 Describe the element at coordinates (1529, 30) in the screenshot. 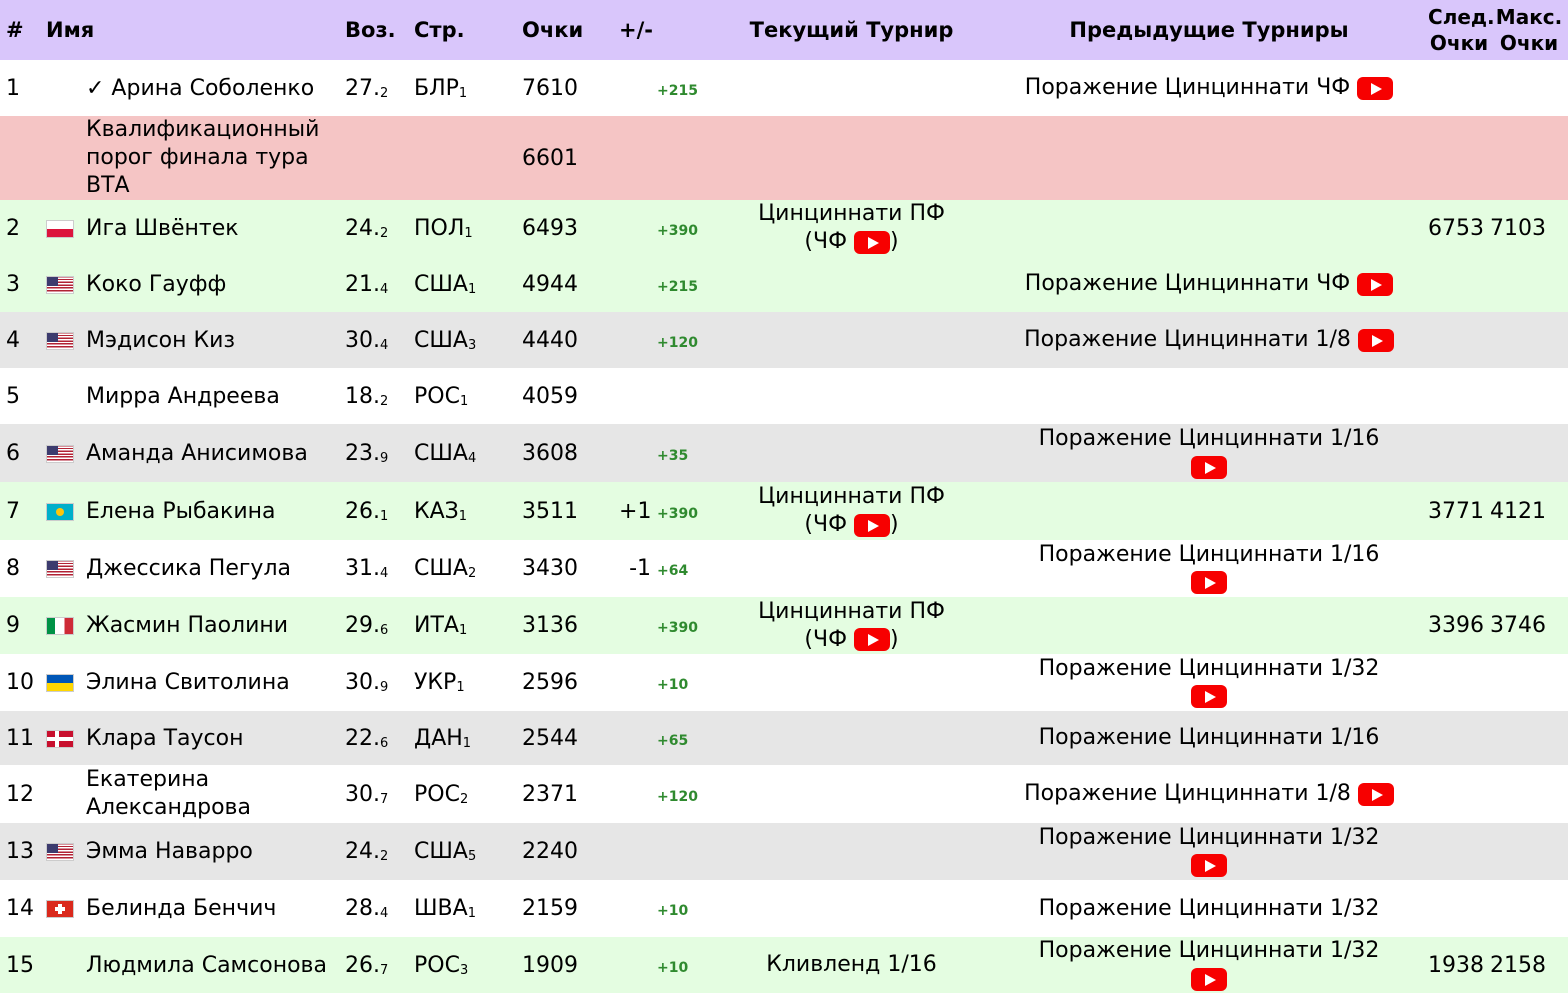

I see `header-max-points: Макс. Очки` at that location.